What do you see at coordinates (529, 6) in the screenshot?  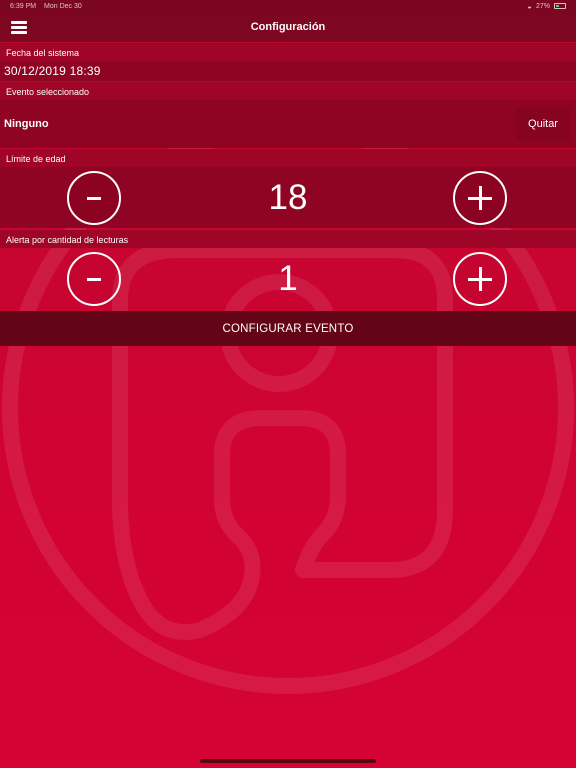 I see `wifi-icon: ◒` at bounding box center [529, 6].